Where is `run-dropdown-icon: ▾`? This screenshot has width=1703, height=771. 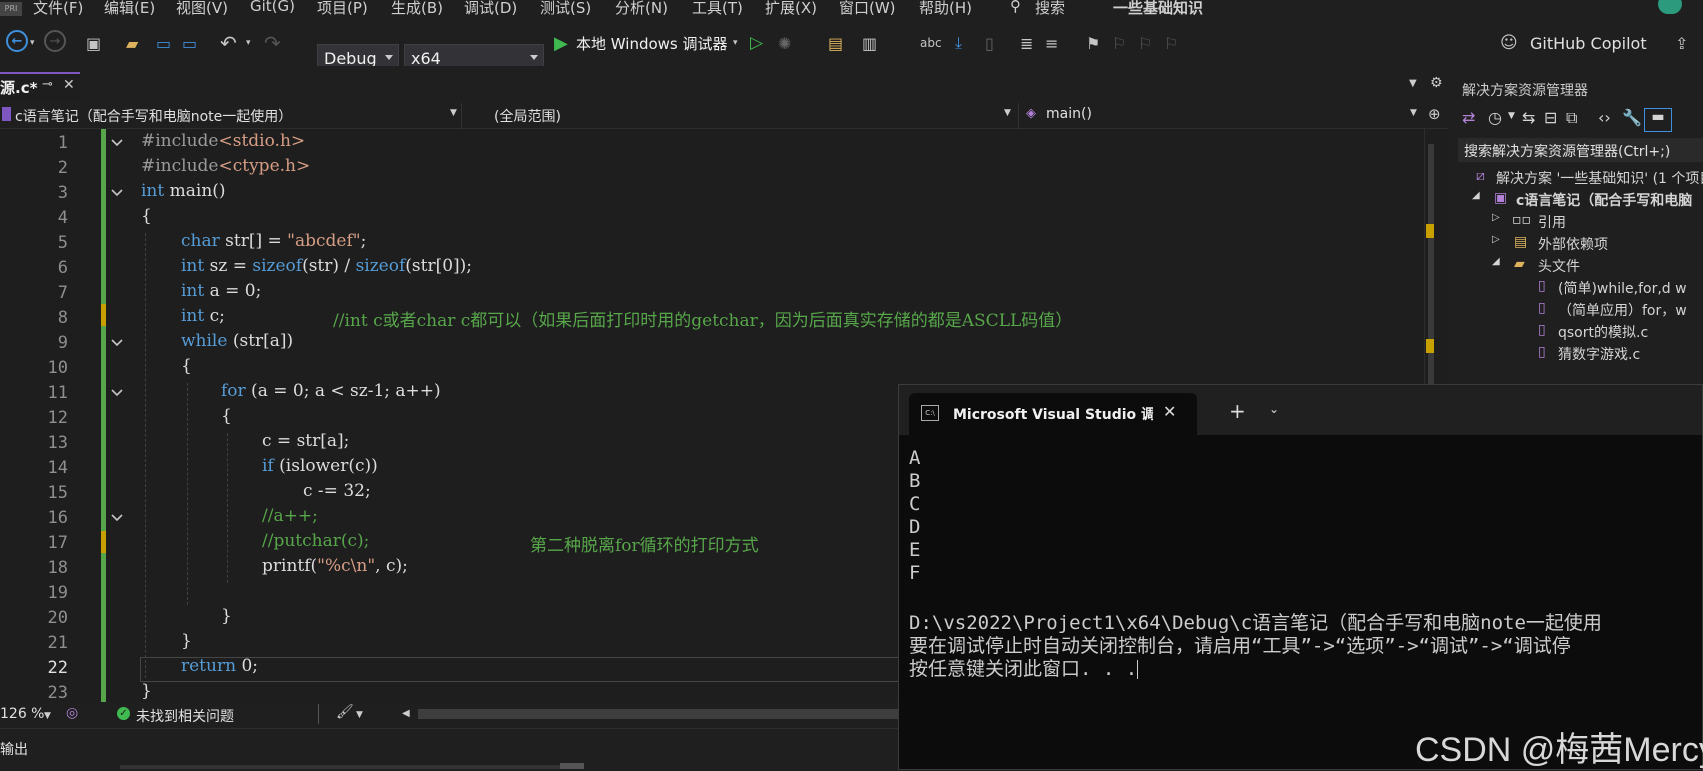
run-dropdown-icon: ▾ is located at coordinates (735, 43).